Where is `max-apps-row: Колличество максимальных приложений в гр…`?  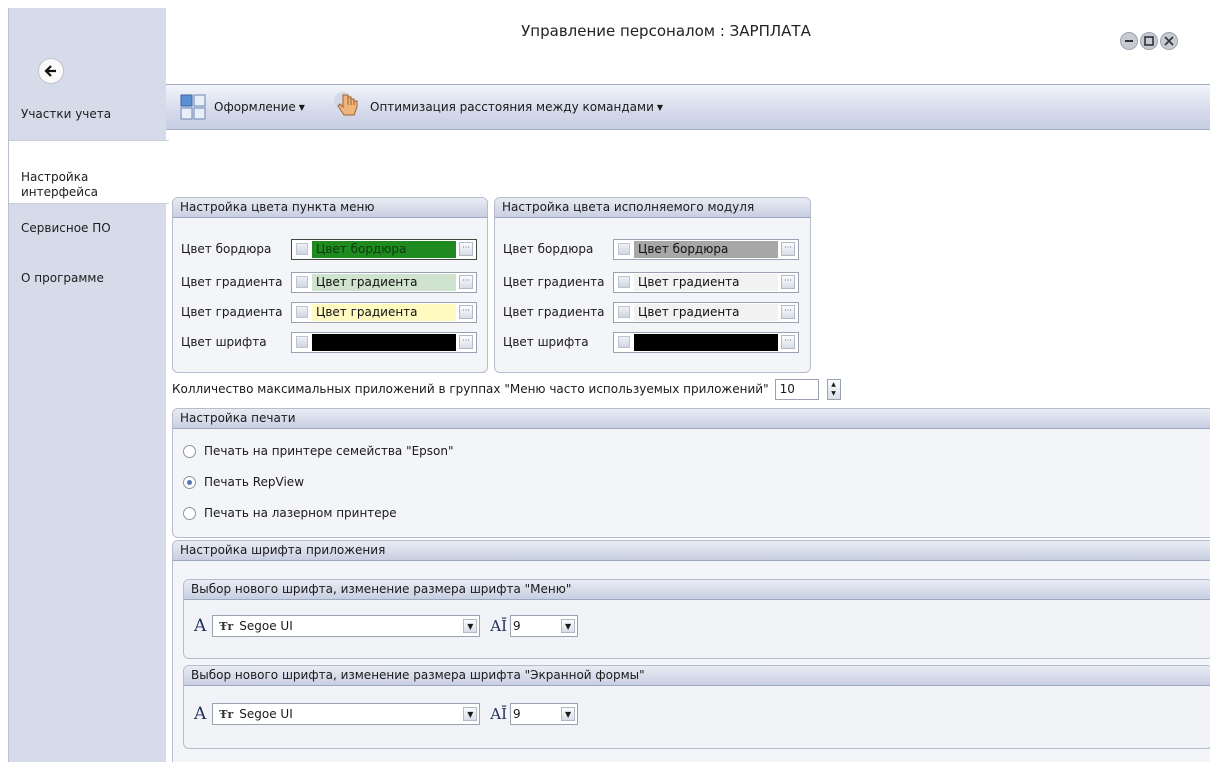
max-apps-row: Колличество максимальных приложений в гр… is located at coordinates (506, 389).